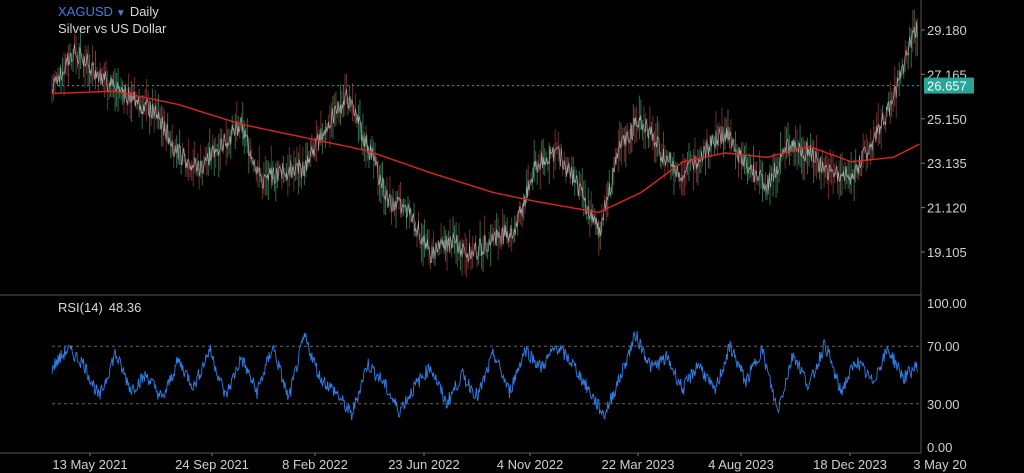 This screenshot has width=1024, height=473. I want to click on time-axis-label: 24 Sep 2021, so click(212, 464).